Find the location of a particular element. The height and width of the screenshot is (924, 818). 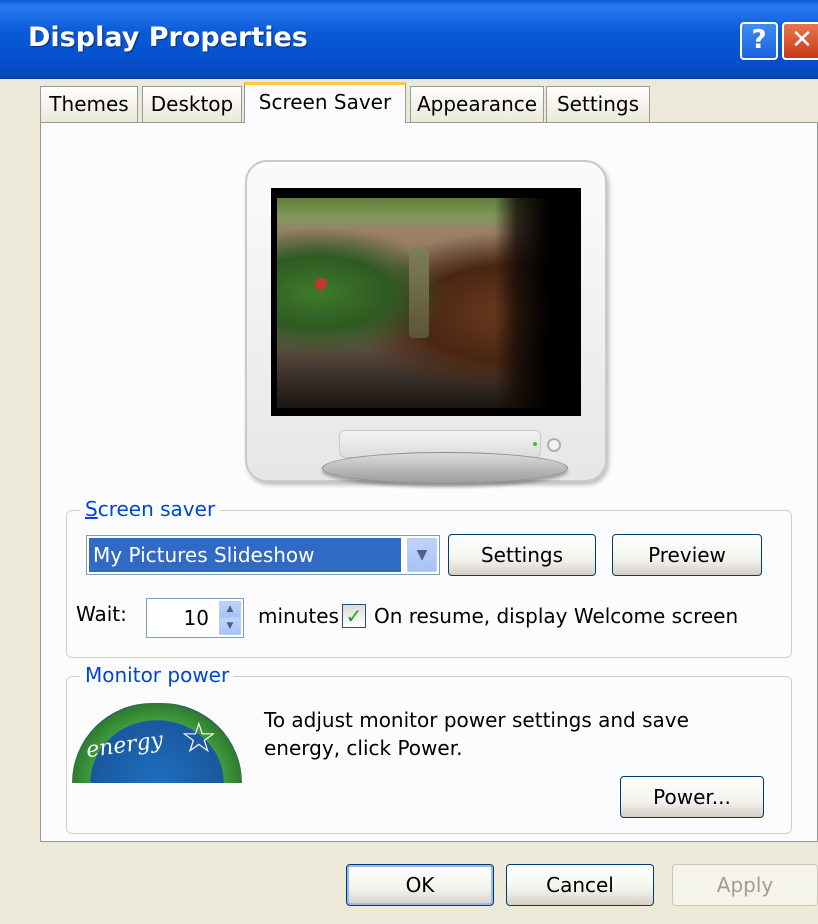

help-button: ? is located at coordinates (759, 41).